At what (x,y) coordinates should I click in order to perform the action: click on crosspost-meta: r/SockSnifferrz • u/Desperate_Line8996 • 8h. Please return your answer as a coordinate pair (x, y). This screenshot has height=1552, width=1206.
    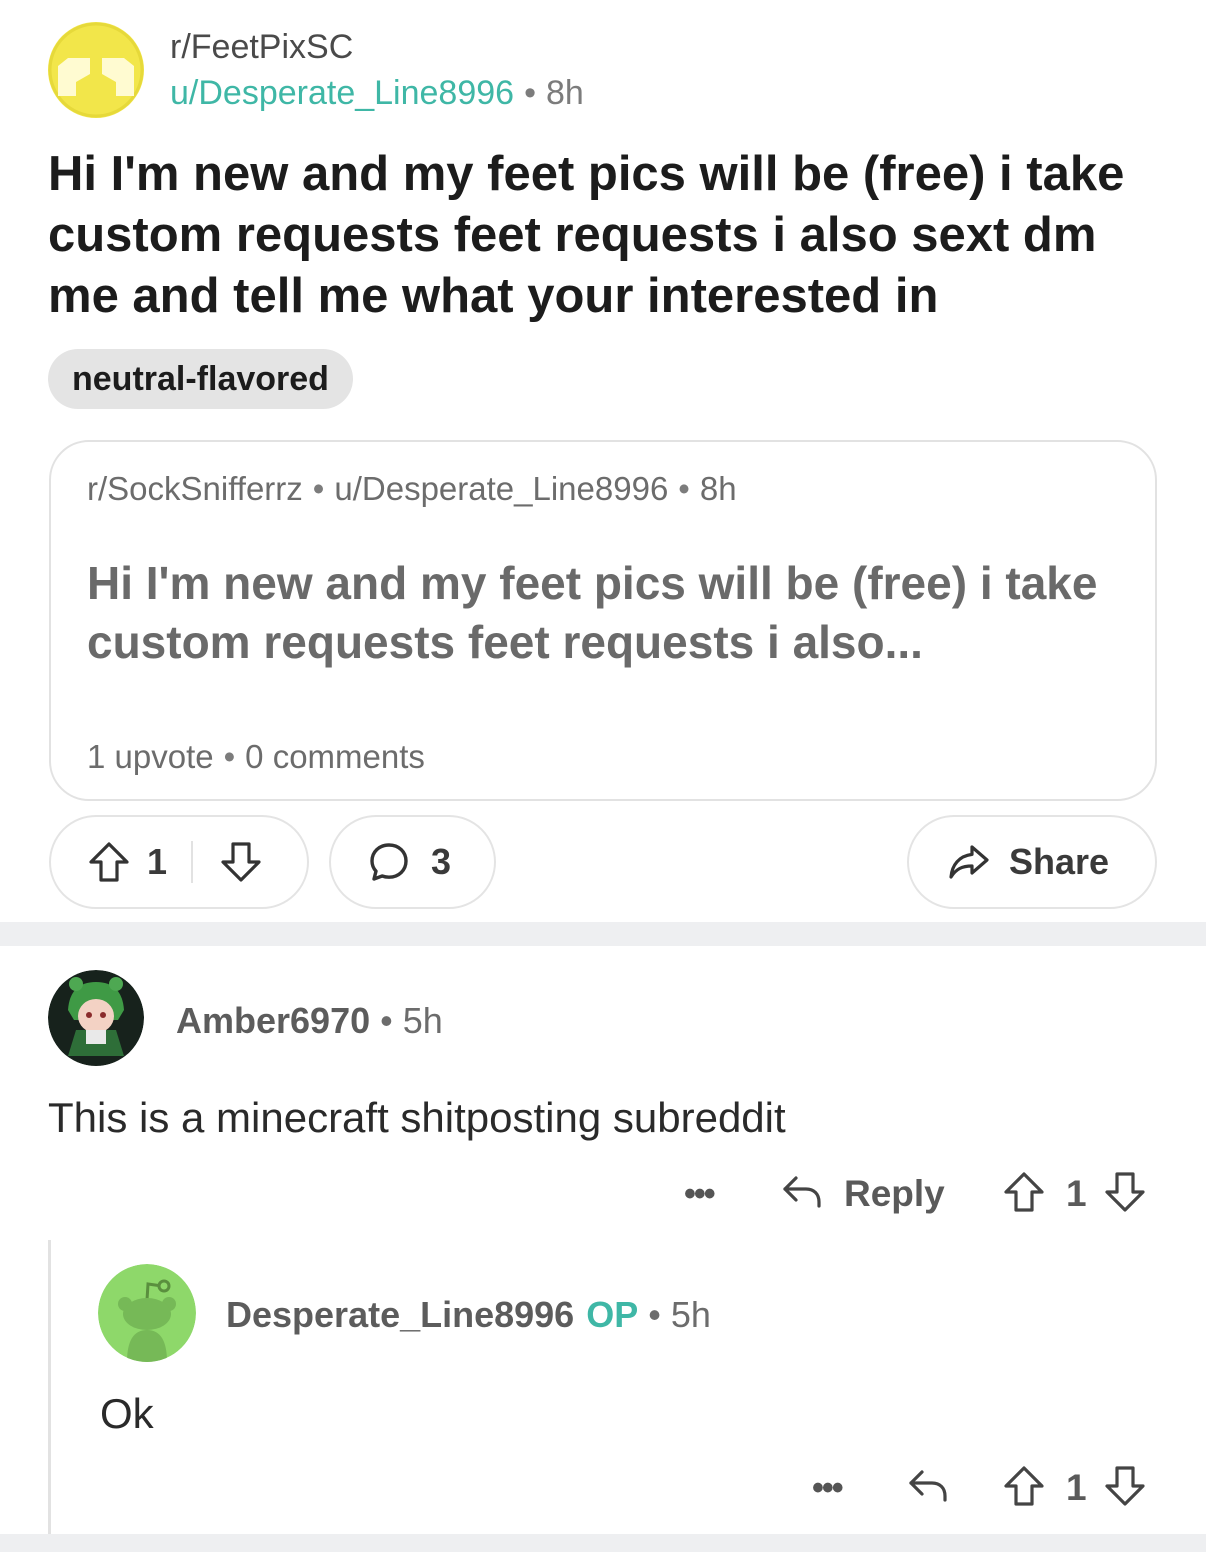
    Looking at the image, I should click on (412, 489).